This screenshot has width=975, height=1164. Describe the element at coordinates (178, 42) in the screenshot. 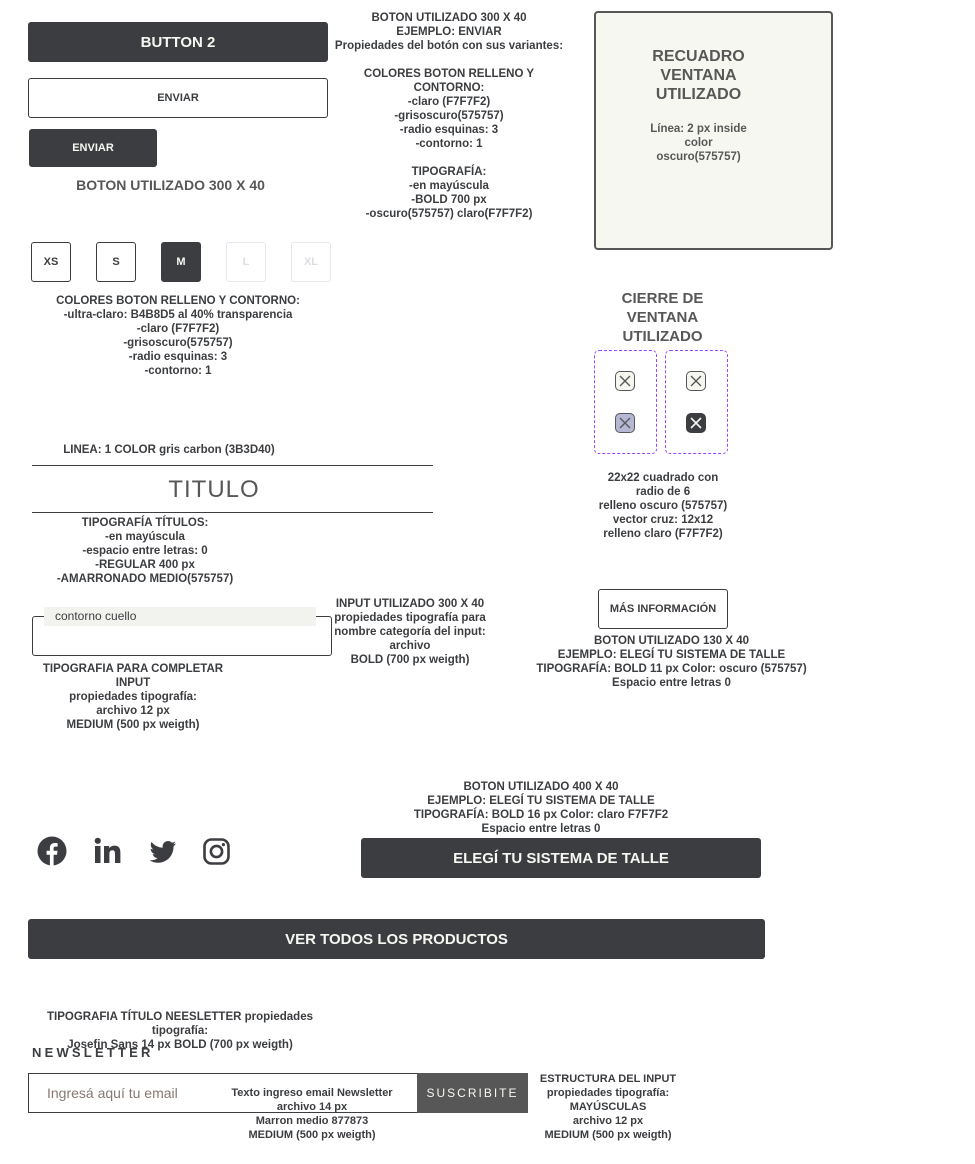

I see `button-2: BUTTON 2` at that location.